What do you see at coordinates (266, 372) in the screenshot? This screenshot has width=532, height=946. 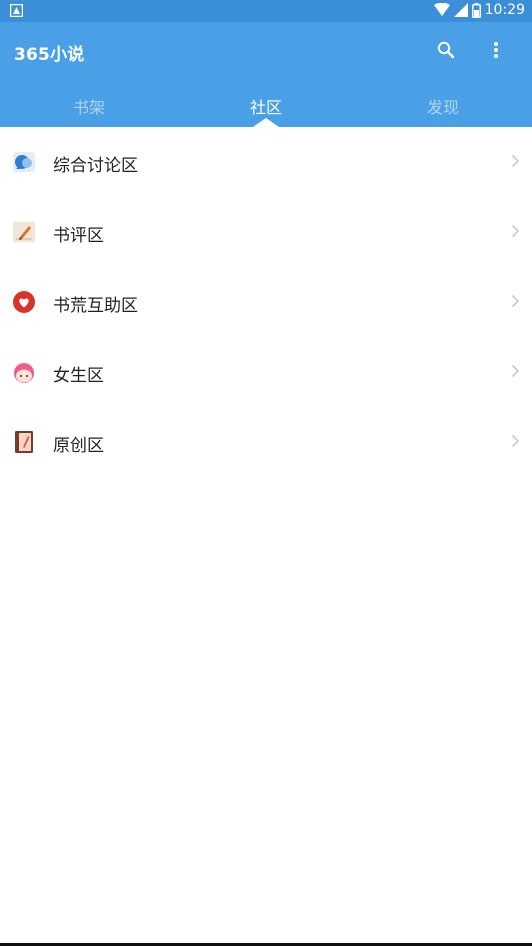 I see `list-item-girls-zone: 女生区` at bounding box center [266, 372].